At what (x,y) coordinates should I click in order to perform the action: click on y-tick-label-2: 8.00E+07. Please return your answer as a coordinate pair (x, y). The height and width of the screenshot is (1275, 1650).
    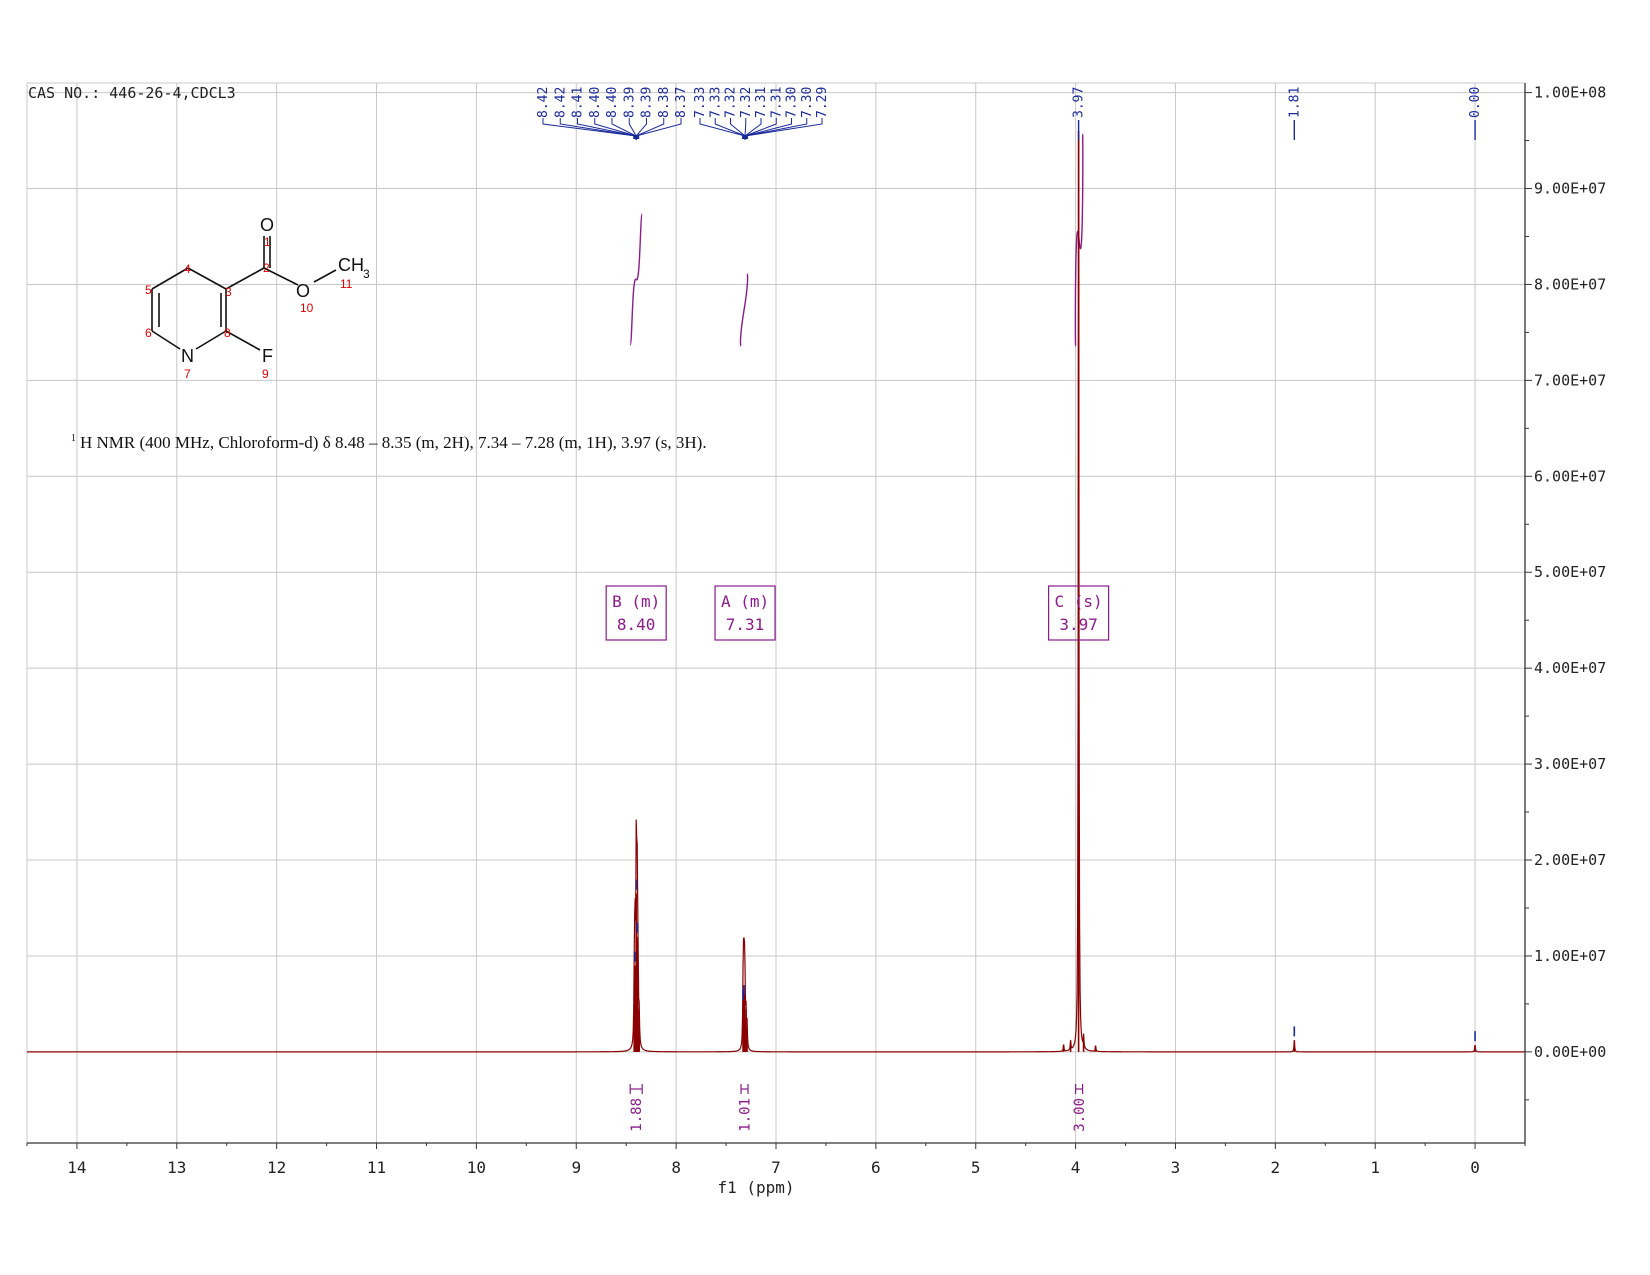
    Looking at the image, I should click on (1570, 284).